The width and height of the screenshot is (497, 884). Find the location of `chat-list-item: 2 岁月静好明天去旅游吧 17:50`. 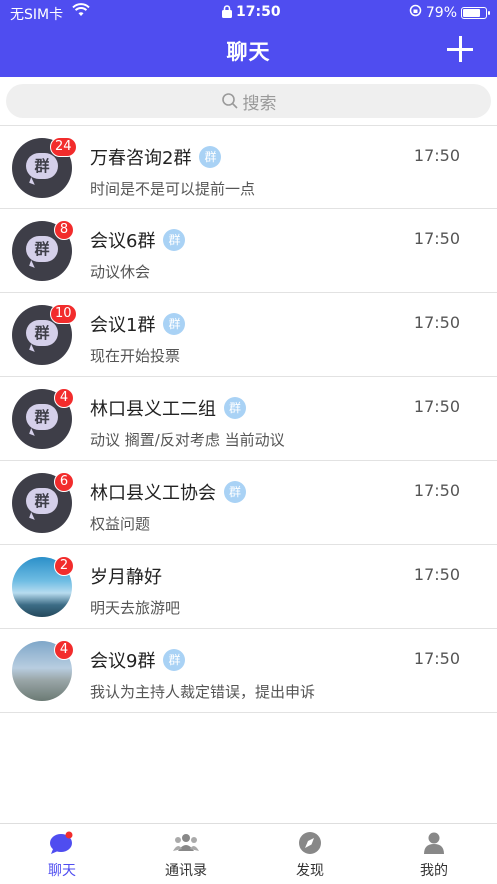

chat-list-item: 2 岁月静好明天去旅游吧 17:50 is located at coordinates (248, 587).